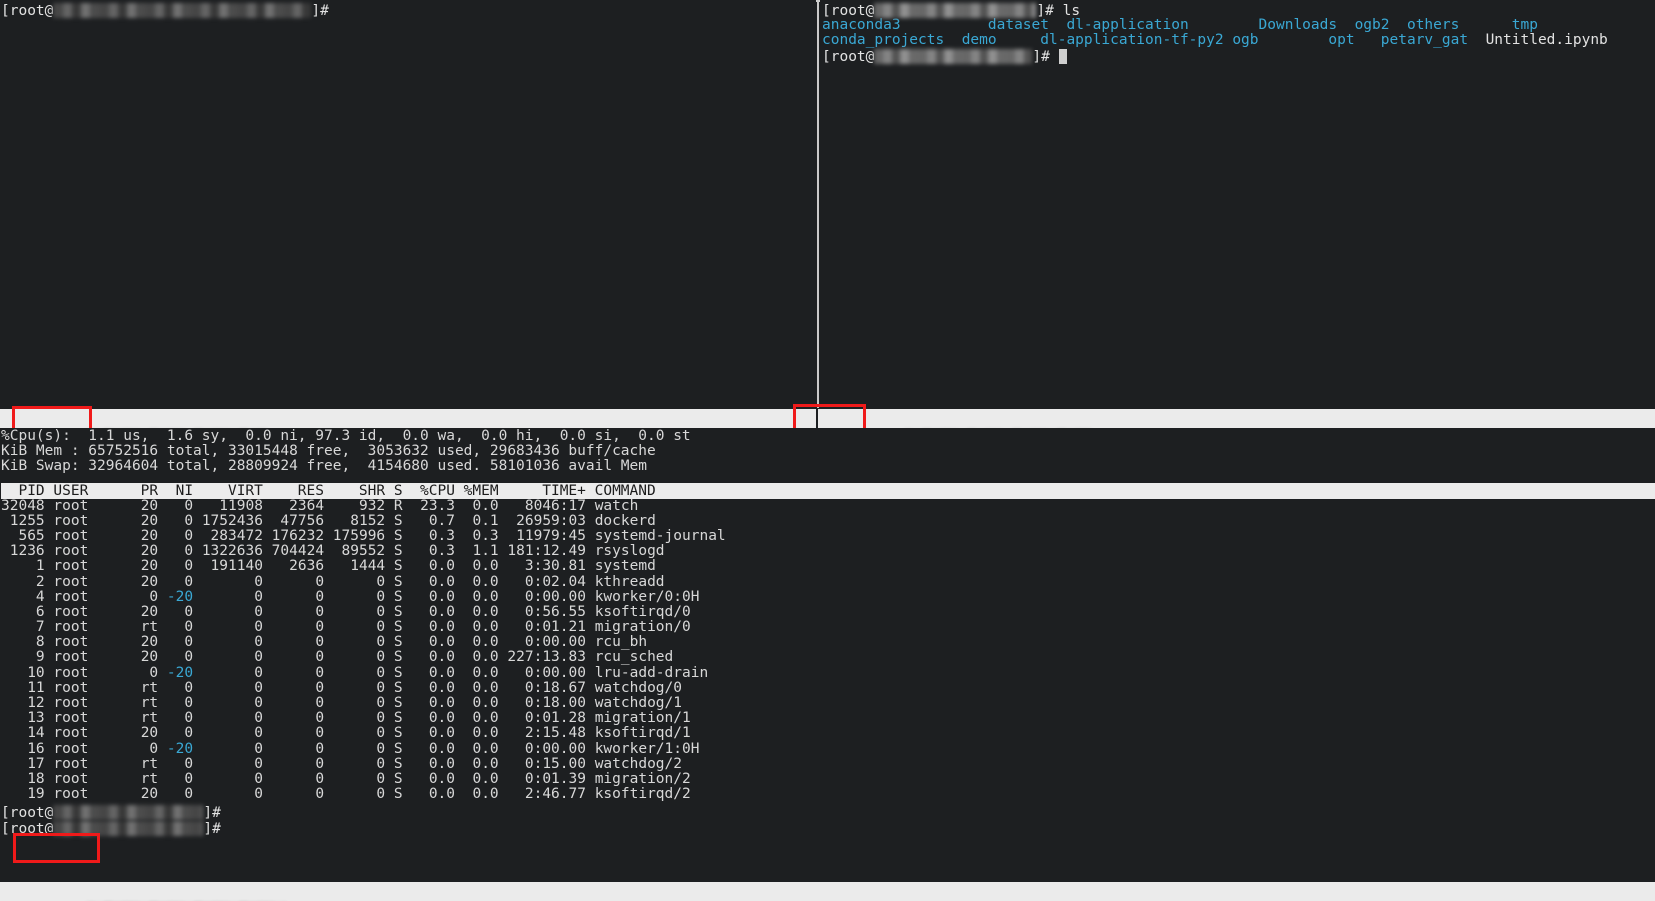 Image resolution: width=1655 pixels, height=901 pixels. Describe the element at coordinates (1245, 40) in the screenshot. I see `ls-entry-ogb: ogb` at that location.